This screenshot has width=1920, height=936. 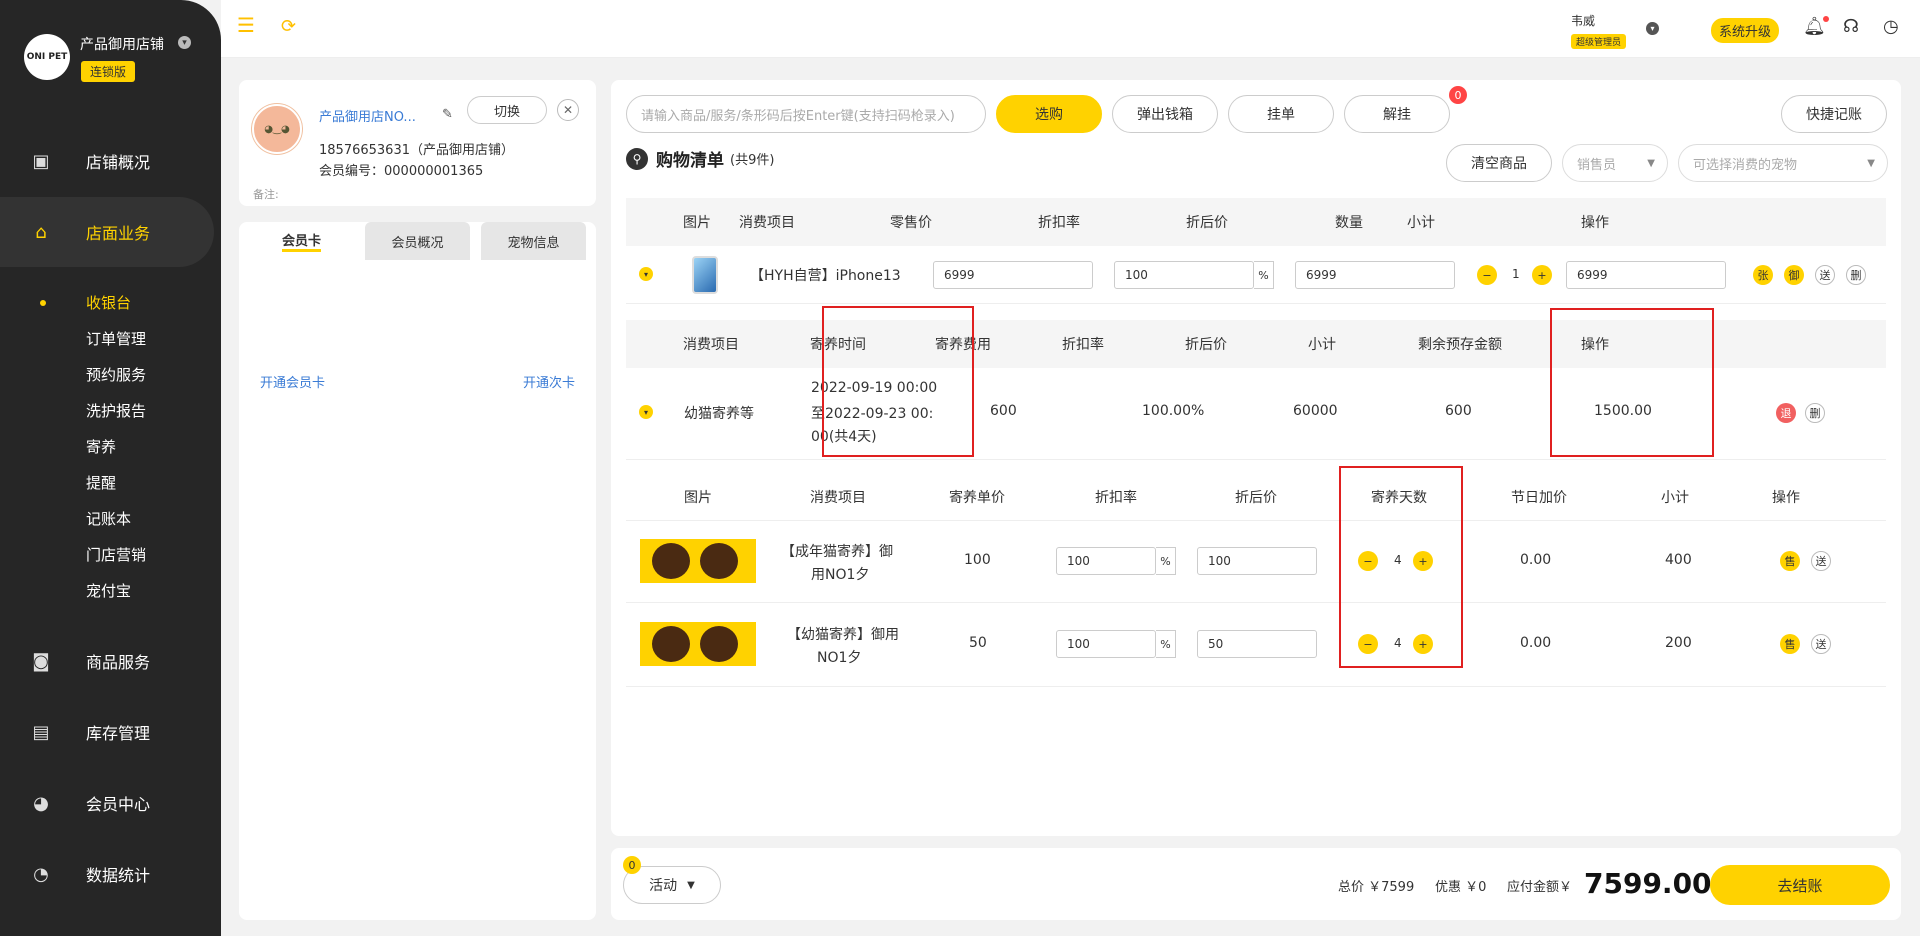 What do you see at coordinates (719, 414) in the screenshot?
I see `boarding-name: 幼猫寄养等` at bounding box center [719, 414].